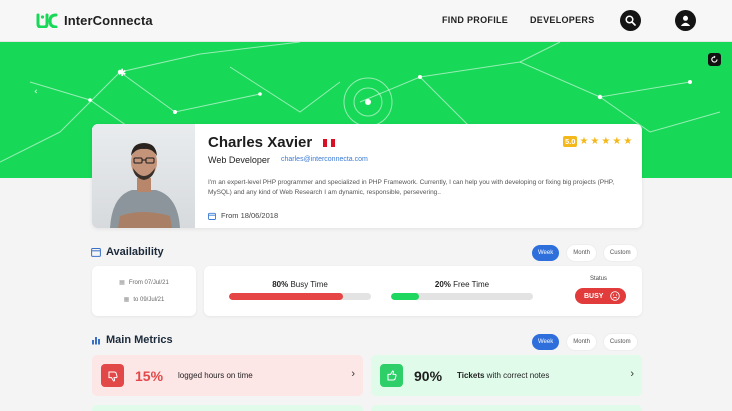  Describe the element at coordinates (260, 142) in the screenshot. I see `profile-name: Charles Xavier` at that location.